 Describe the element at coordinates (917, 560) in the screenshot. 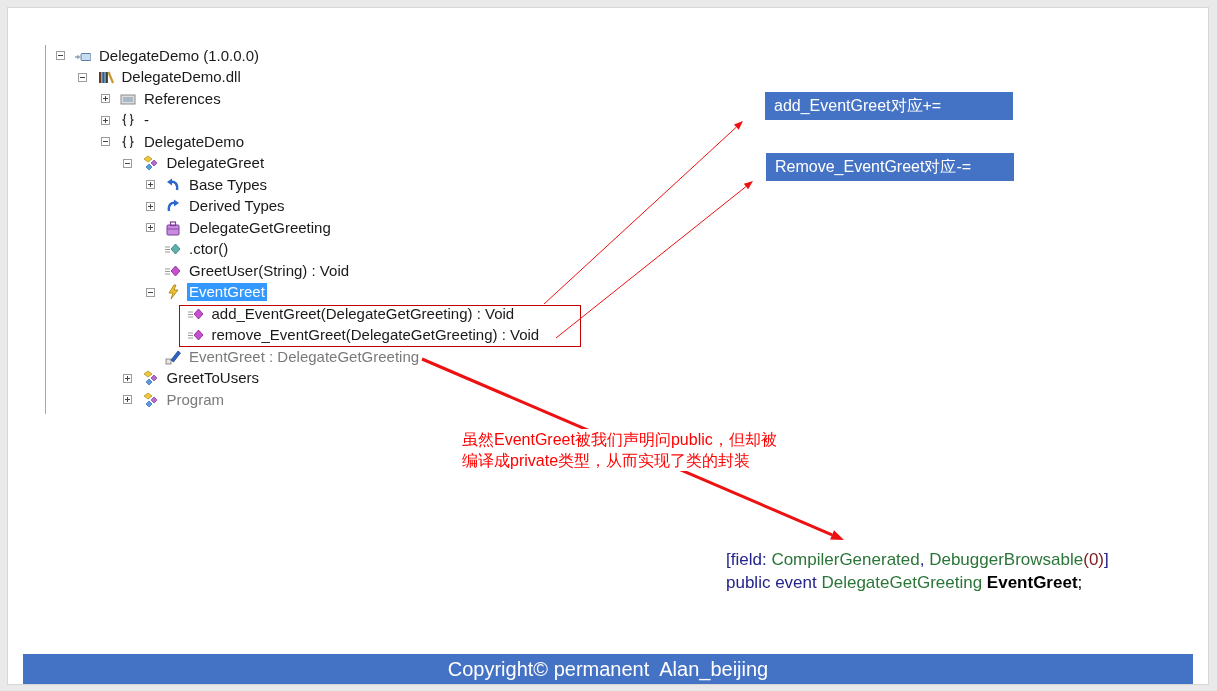

I see `code-line: [field: CompilerGenerated, DebuggerBrowsable(0)]` at that location.